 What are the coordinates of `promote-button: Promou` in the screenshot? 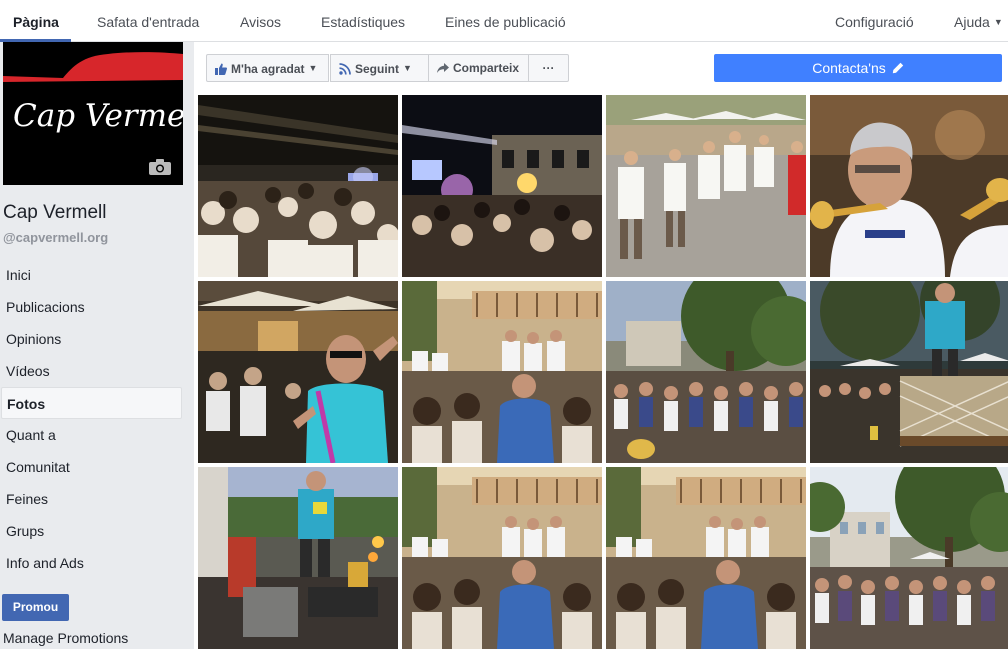 It's located at (35, 607).